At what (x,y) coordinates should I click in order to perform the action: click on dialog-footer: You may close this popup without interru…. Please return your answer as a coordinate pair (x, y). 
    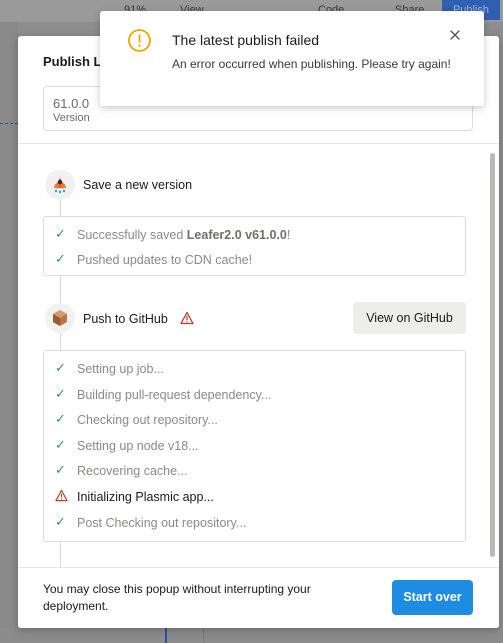
    Looking at the image, I should click on (258, 597).